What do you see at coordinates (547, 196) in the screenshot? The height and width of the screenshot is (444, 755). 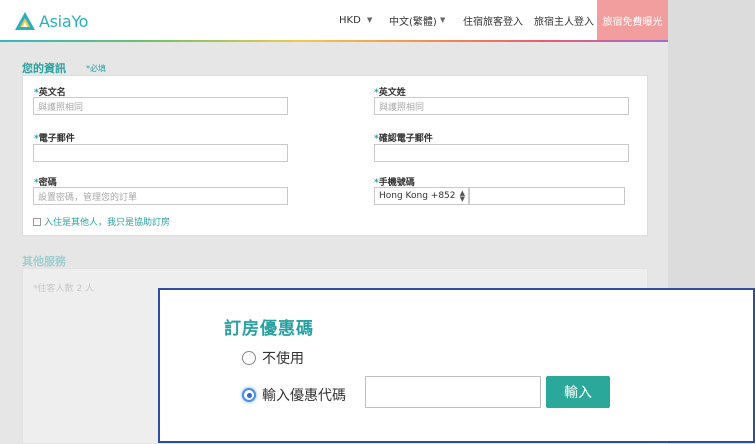 I see `phone-input` at bounding box center [547, 196].